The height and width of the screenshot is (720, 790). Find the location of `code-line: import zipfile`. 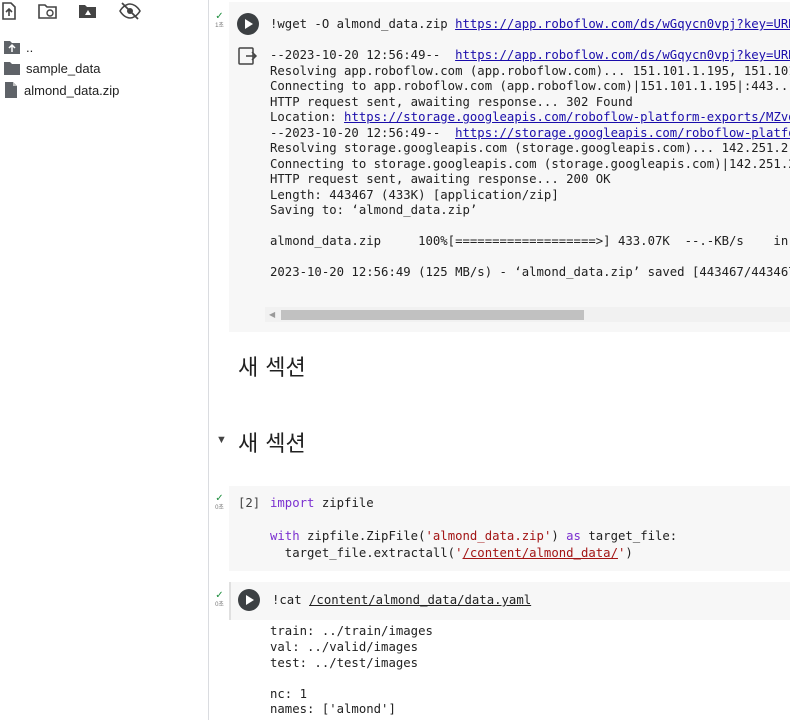

code-line: import zipfile is located at coordinates (322, 503).